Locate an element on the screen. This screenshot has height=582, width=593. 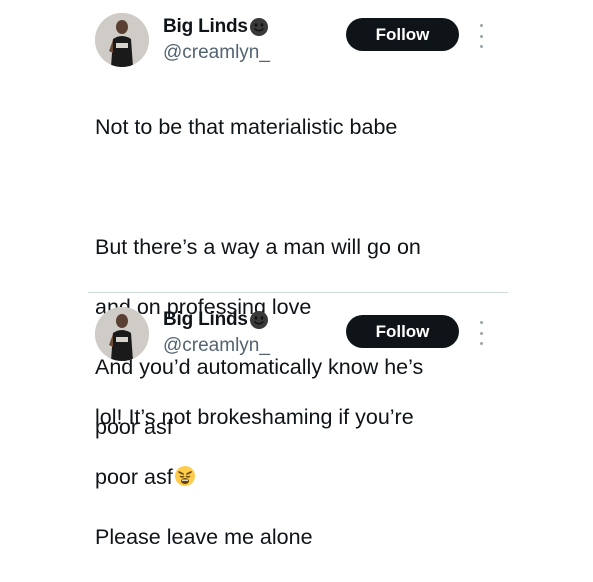
tweet-line-text: poor asf is located at coordinates (134, 477).